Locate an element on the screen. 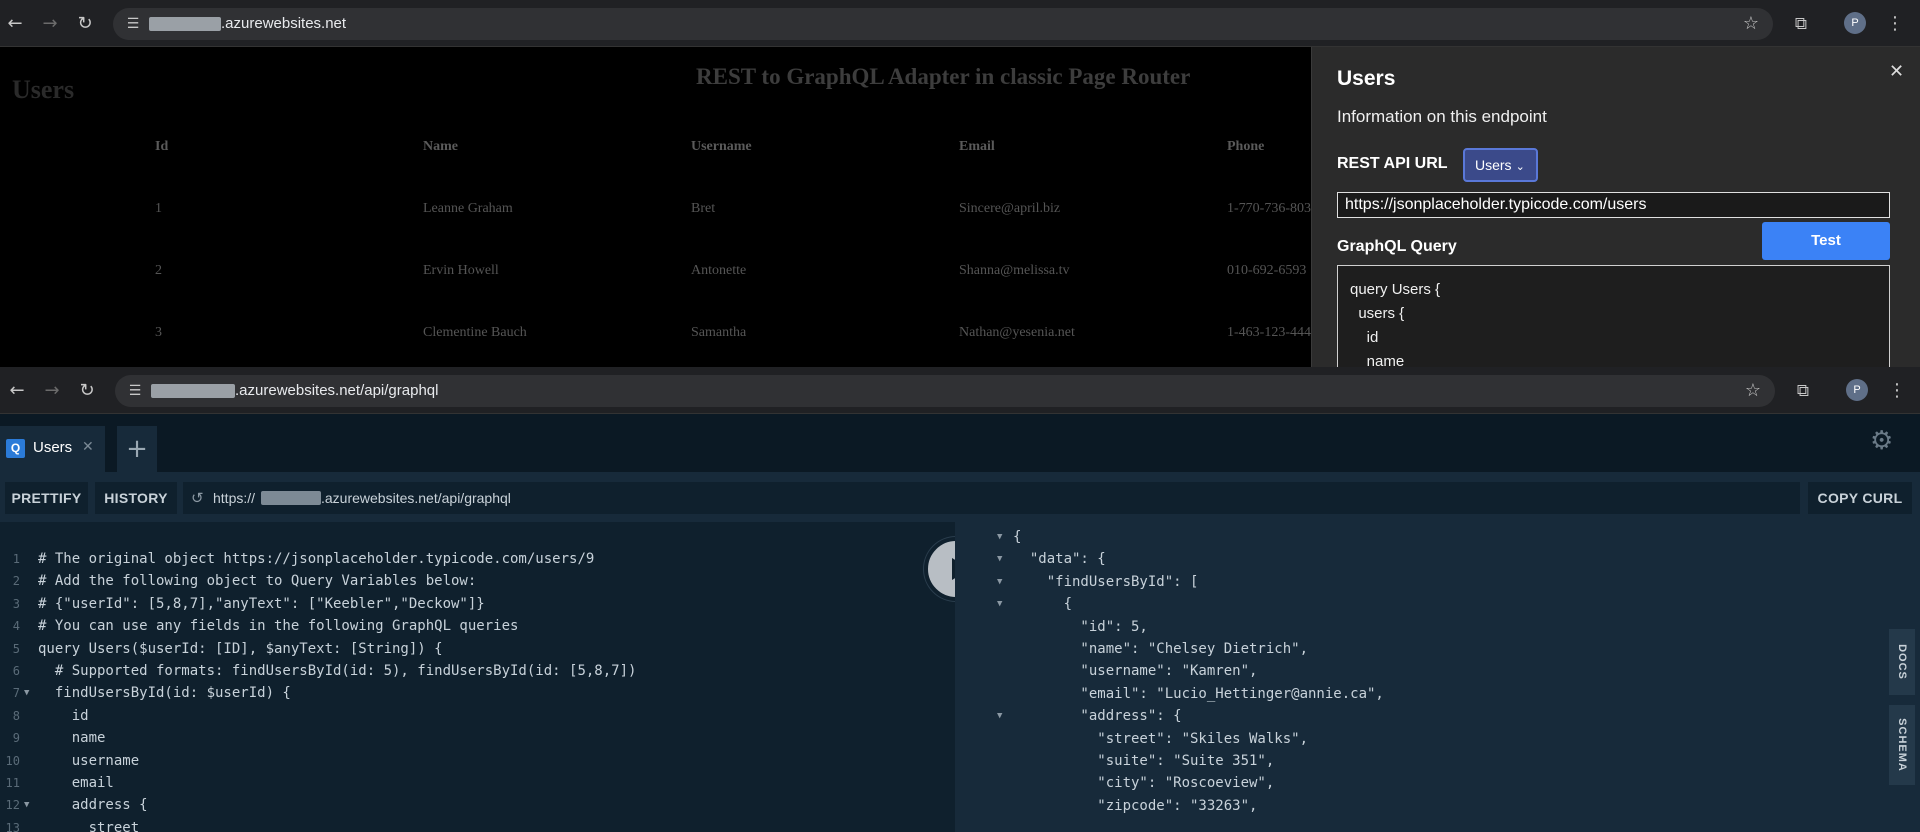  column-header-name: Name is located at coordinates (440, 146).